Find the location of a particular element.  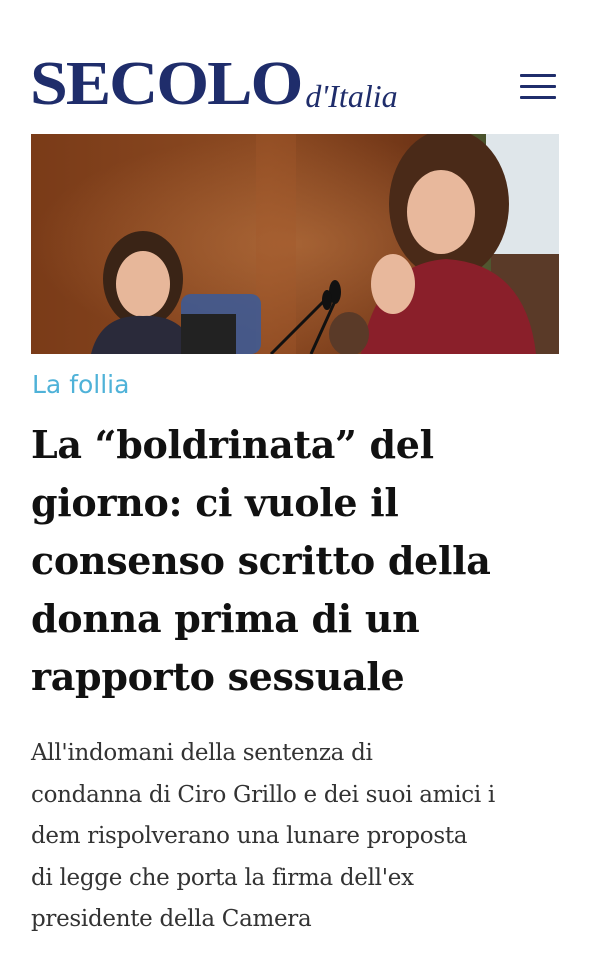

site-header: SECOLO d'Italia is located at coordinates (295, 65).